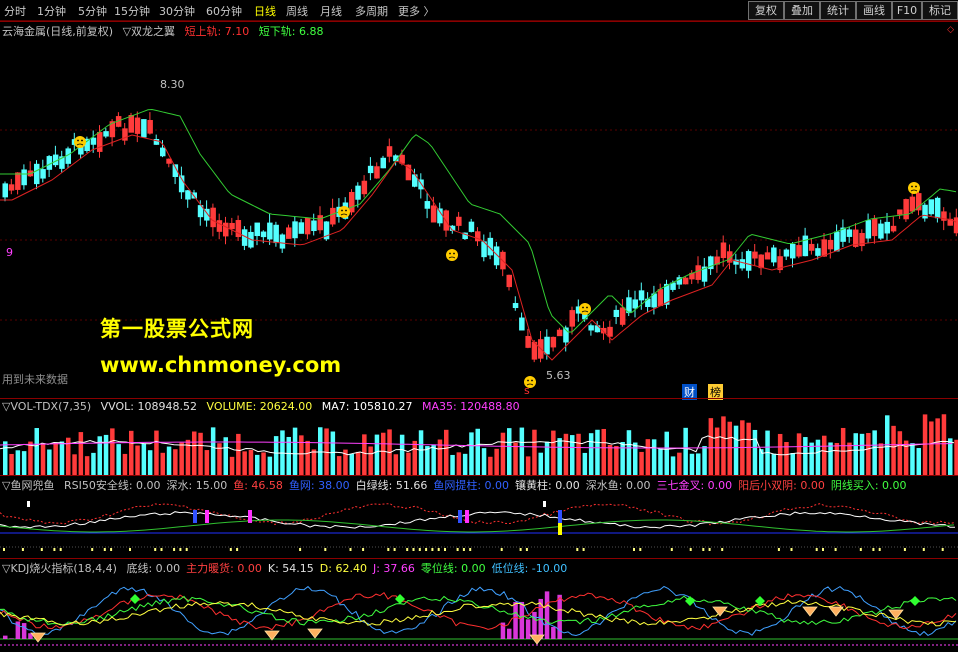  I want to click on f10-button: F10, so click(907, 10).